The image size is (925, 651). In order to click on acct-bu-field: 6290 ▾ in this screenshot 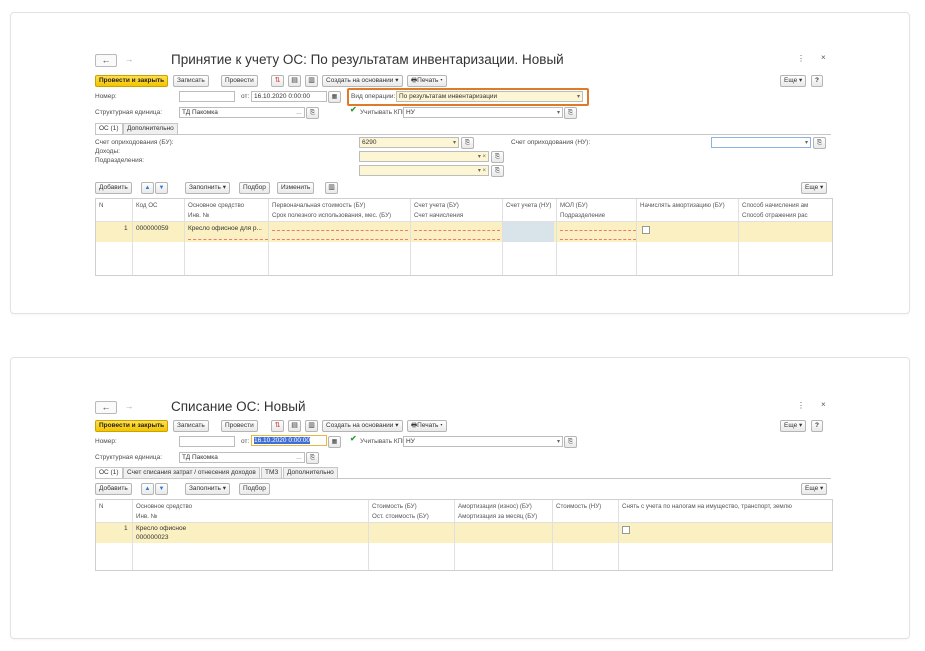, I will do `click(409, 142)`.